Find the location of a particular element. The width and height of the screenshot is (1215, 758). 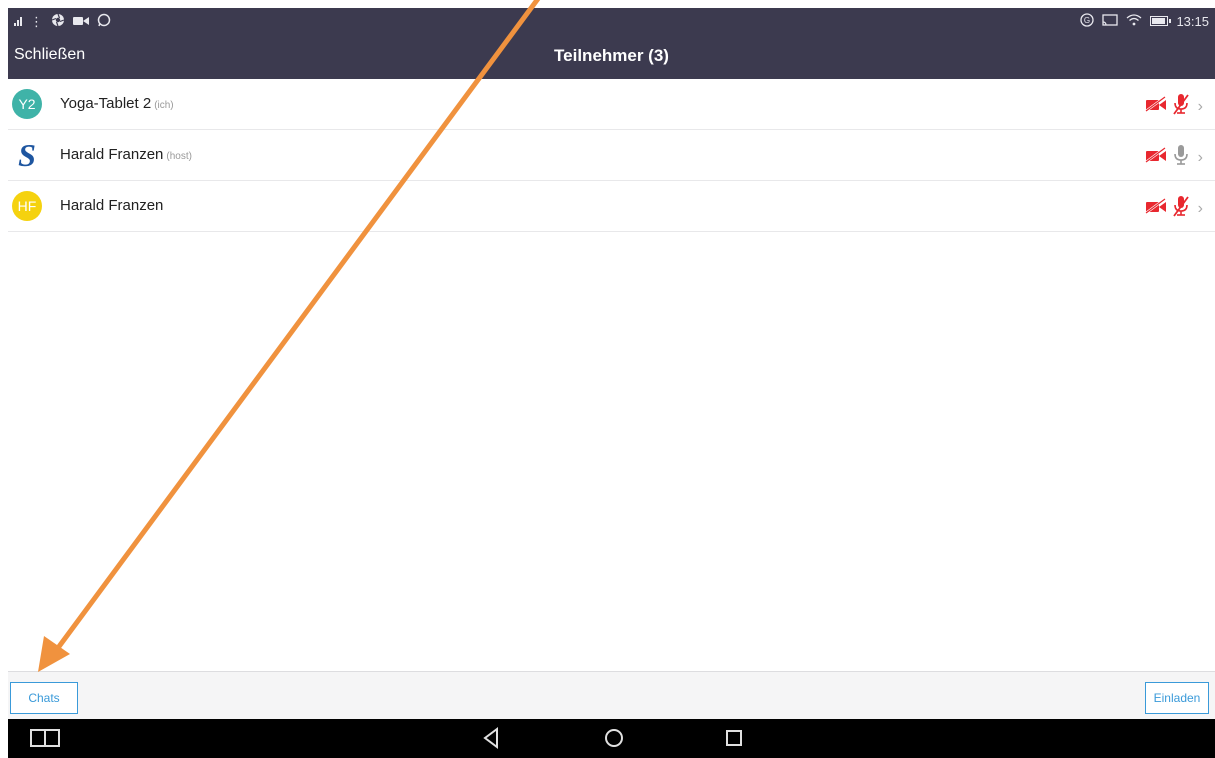

video-camera-icon is located at coordinates (81, 21).